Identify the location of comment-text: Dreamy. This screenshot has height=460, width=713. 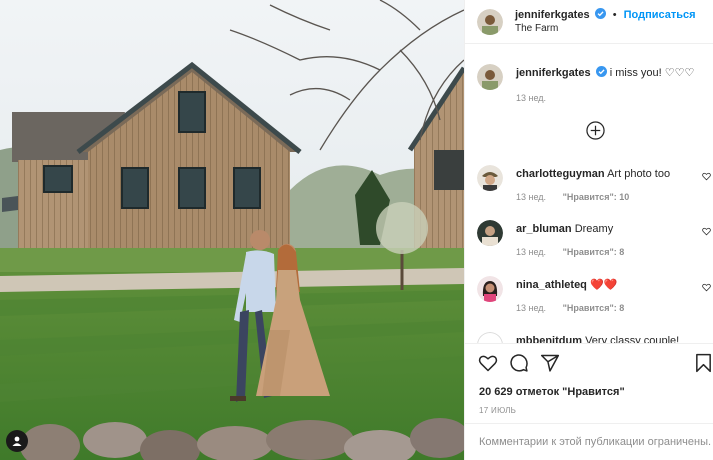
(594, 229).